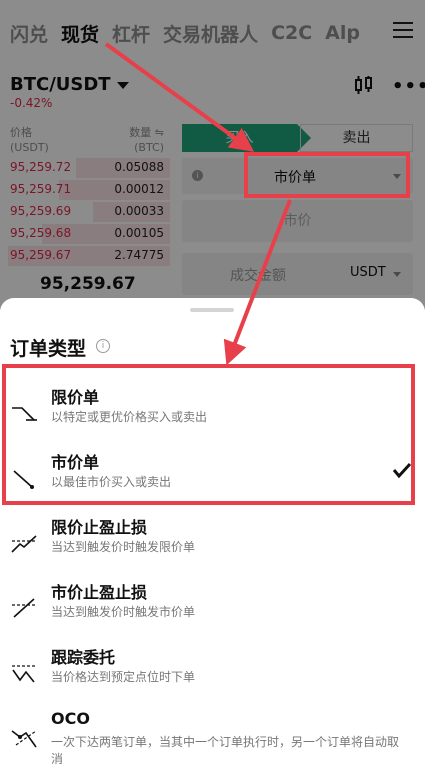  What do you see at coordinates (75, 397) in the screenshot?
I see `option-name: 限价单` at bounding box center [75, 397].